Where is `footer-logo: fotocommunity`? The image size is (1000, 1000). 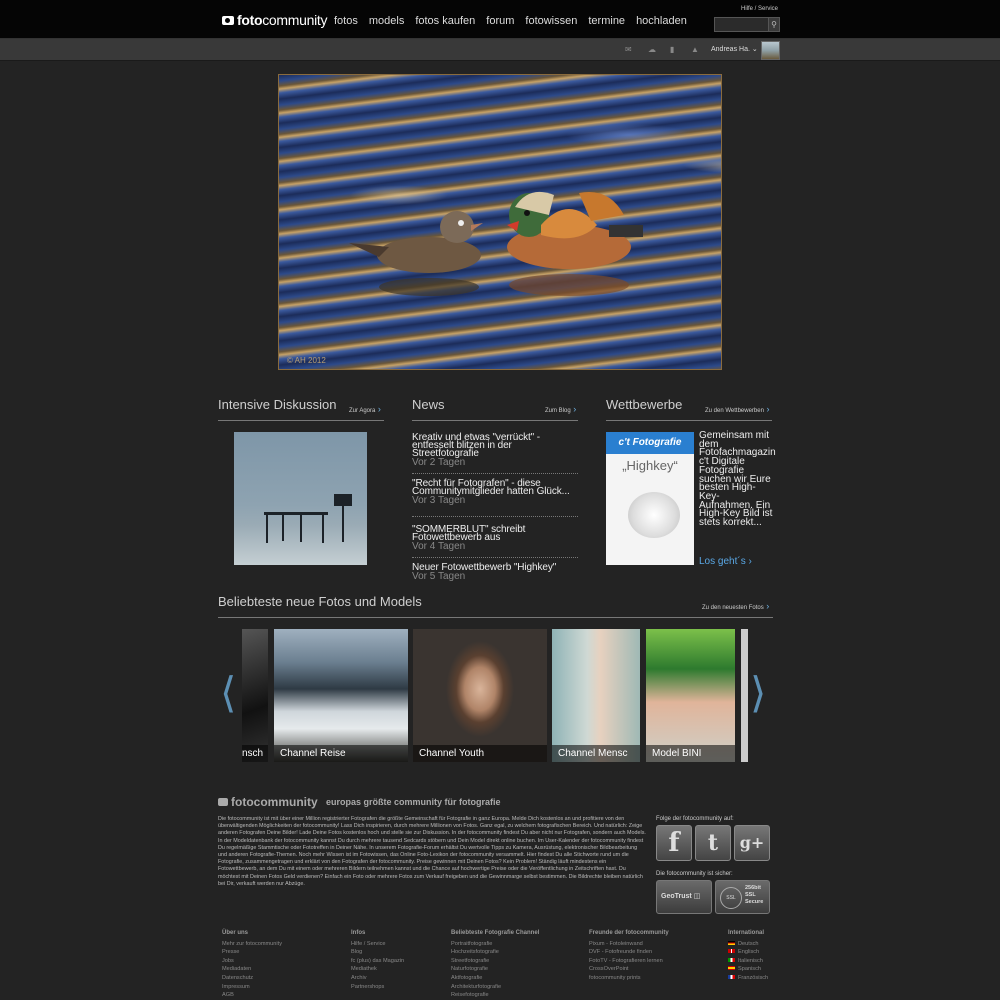
footer-logo: fotocommunity is located at coordinates (268, 802).